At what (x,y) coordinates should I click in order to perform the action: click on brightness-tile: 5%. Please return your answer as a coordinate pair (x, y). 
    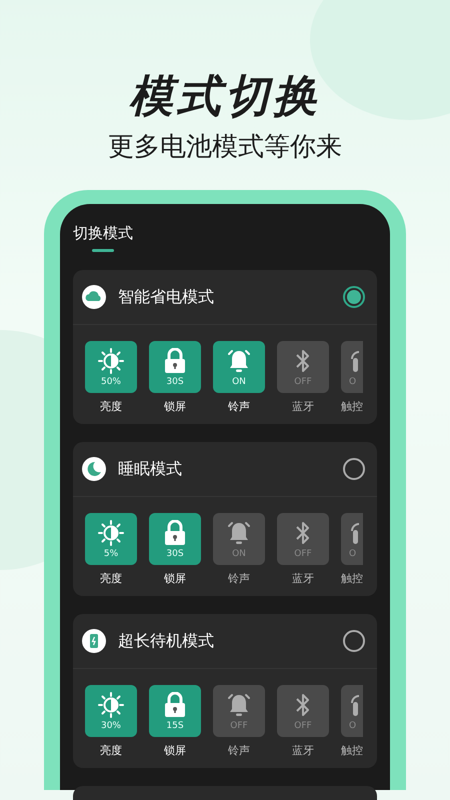
    Looking at the image, I should click on (111, 539).